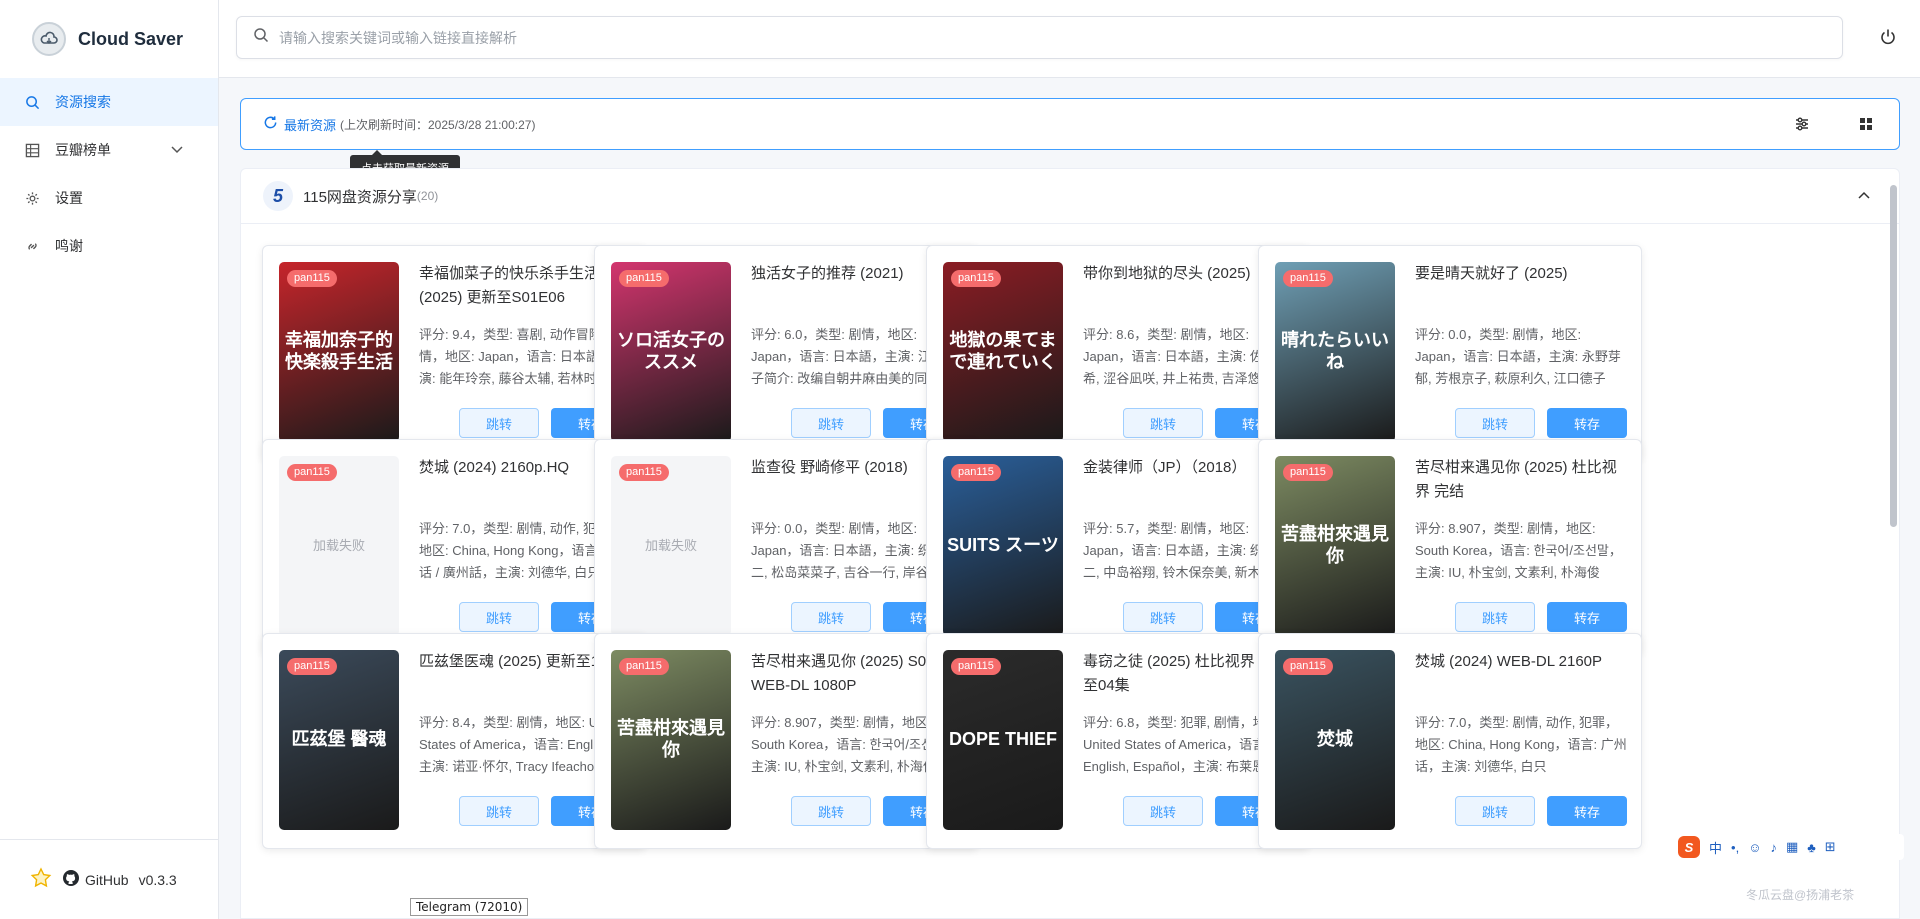 The width and height of the screenshot is (1920, 919). Describe the element at coordinates (270, 124) in the screenshot. I see `refresh-icon` at that location.